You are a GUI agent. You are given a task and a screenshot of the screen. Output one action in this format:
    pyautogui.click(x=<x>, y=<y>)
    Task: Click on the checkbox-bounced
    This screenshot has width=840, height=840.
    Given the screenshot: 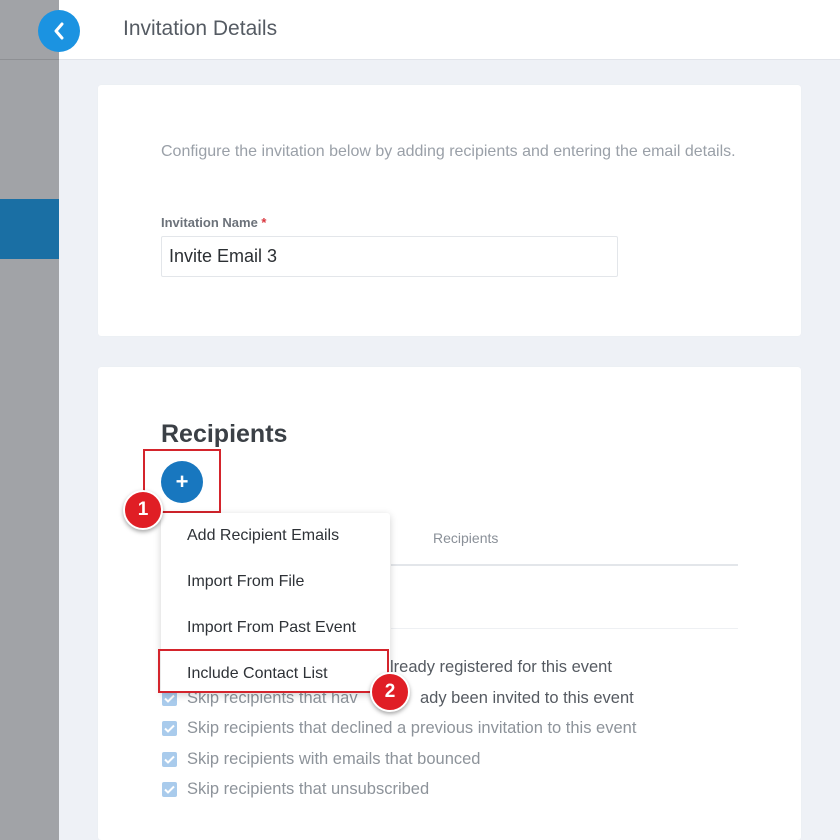 What is the action you would take?
    pyautogui.click(x=169, y=759)
    